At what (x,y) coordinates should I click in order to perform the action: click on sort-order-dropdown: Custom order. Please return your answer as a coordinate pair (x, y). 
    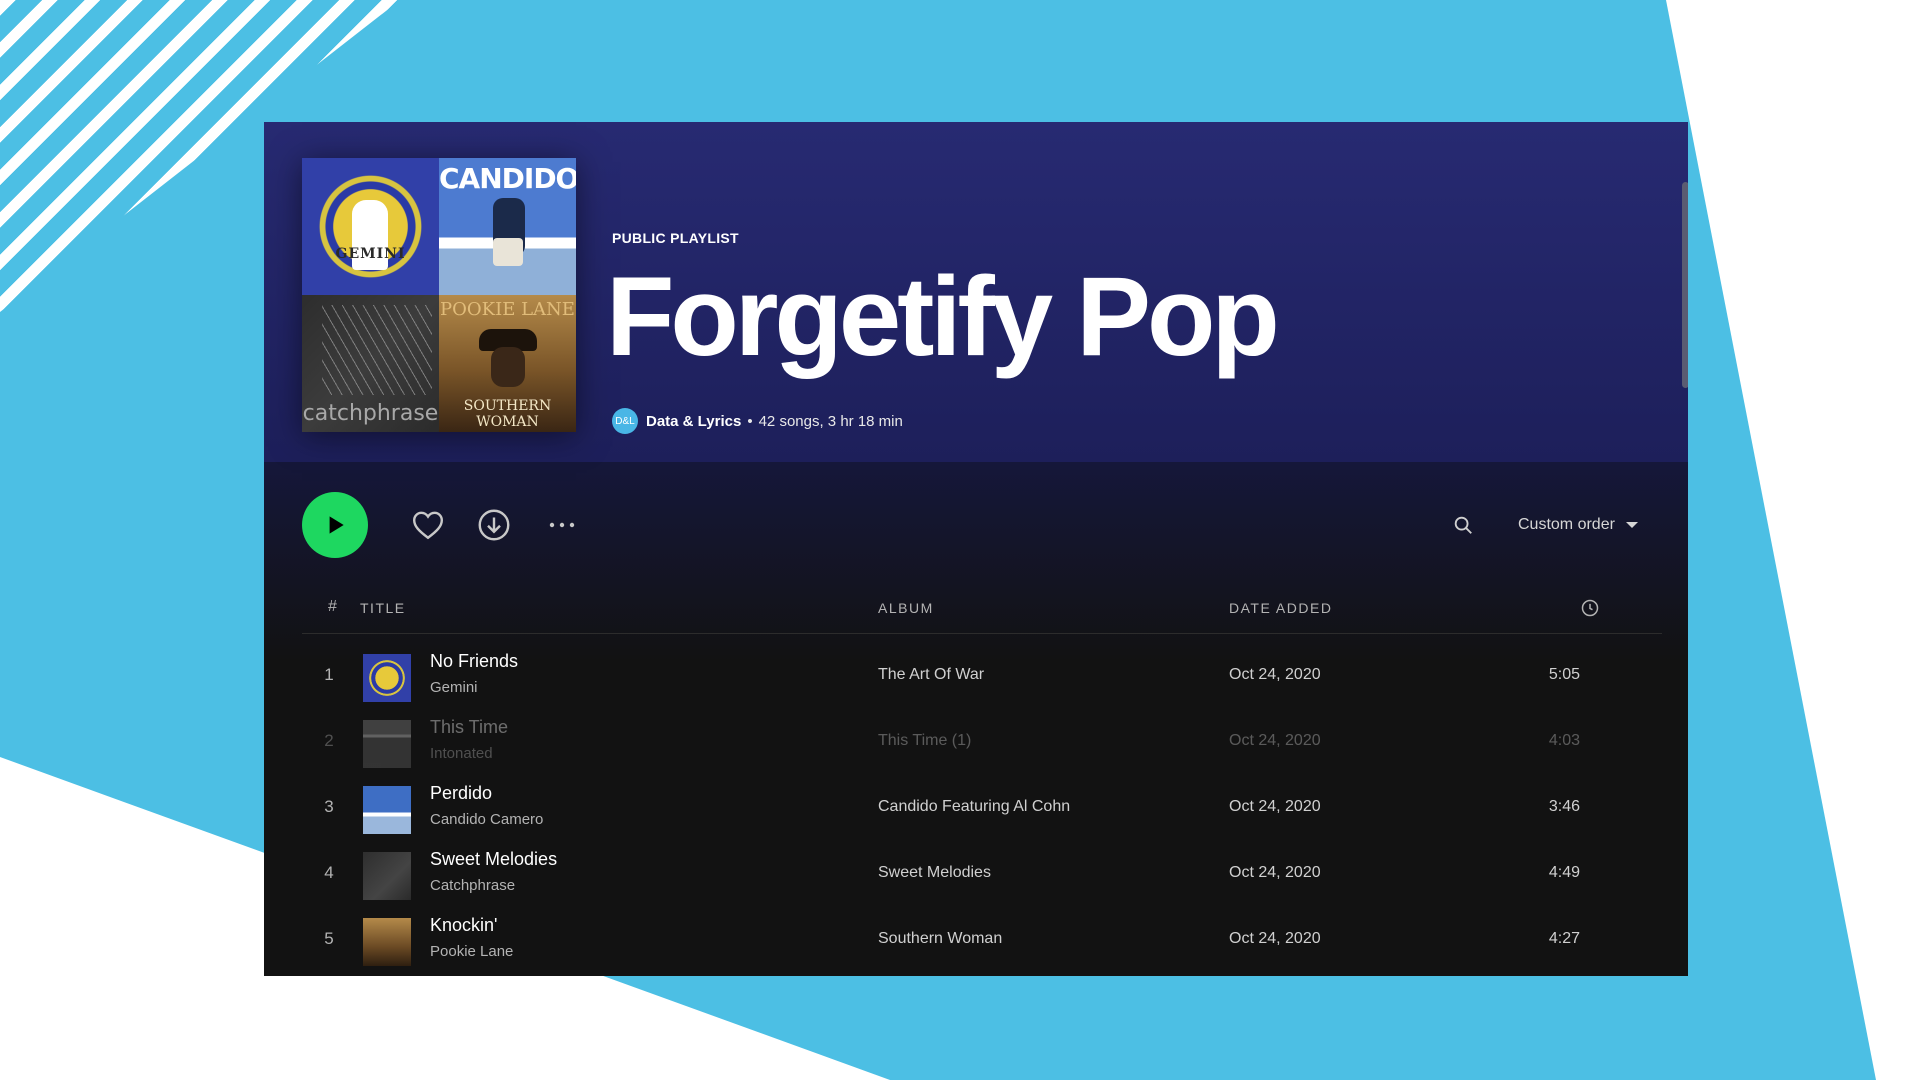
    Looking at the image, I should click on (1578, 525).